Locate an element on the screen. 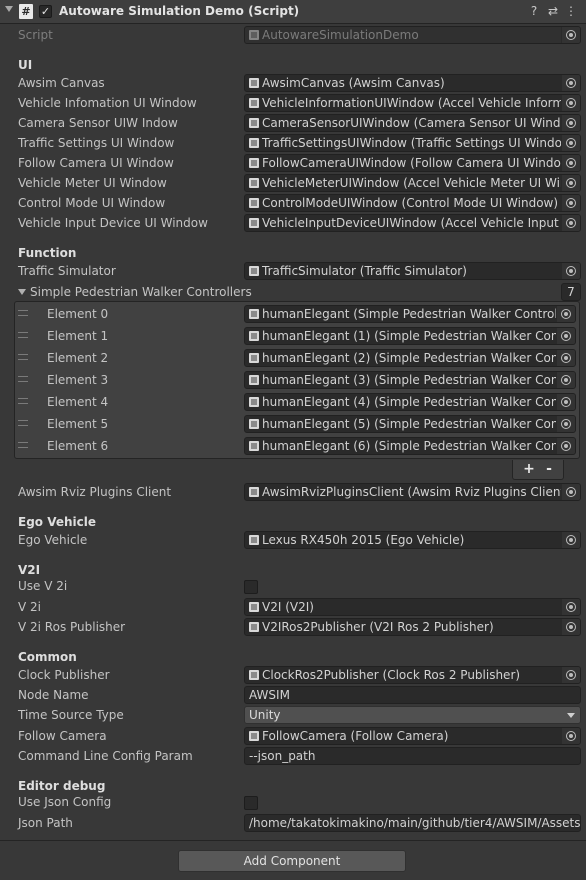  field-label: Traffic Settings UI Window is located at coordinates (96, 143).